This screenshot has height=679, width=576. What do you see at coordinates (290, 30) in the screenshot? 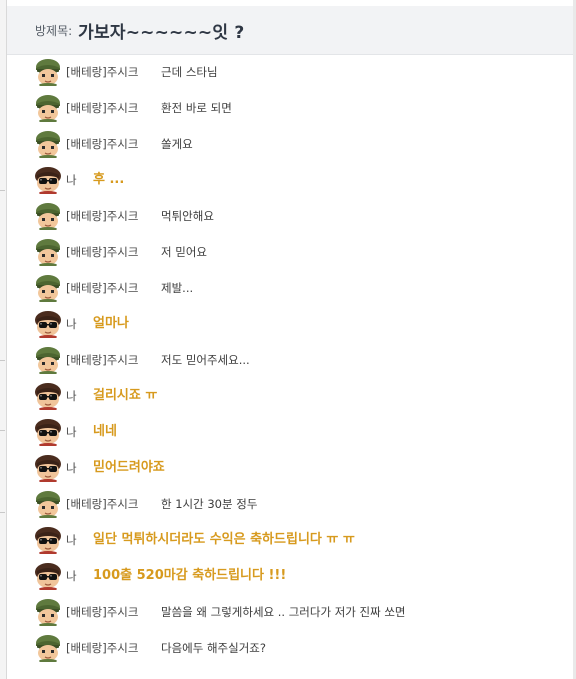
I see `chat-room-header: 방제목: 가보자~~~~~~잇 ?` at bounding box center [290, 30].